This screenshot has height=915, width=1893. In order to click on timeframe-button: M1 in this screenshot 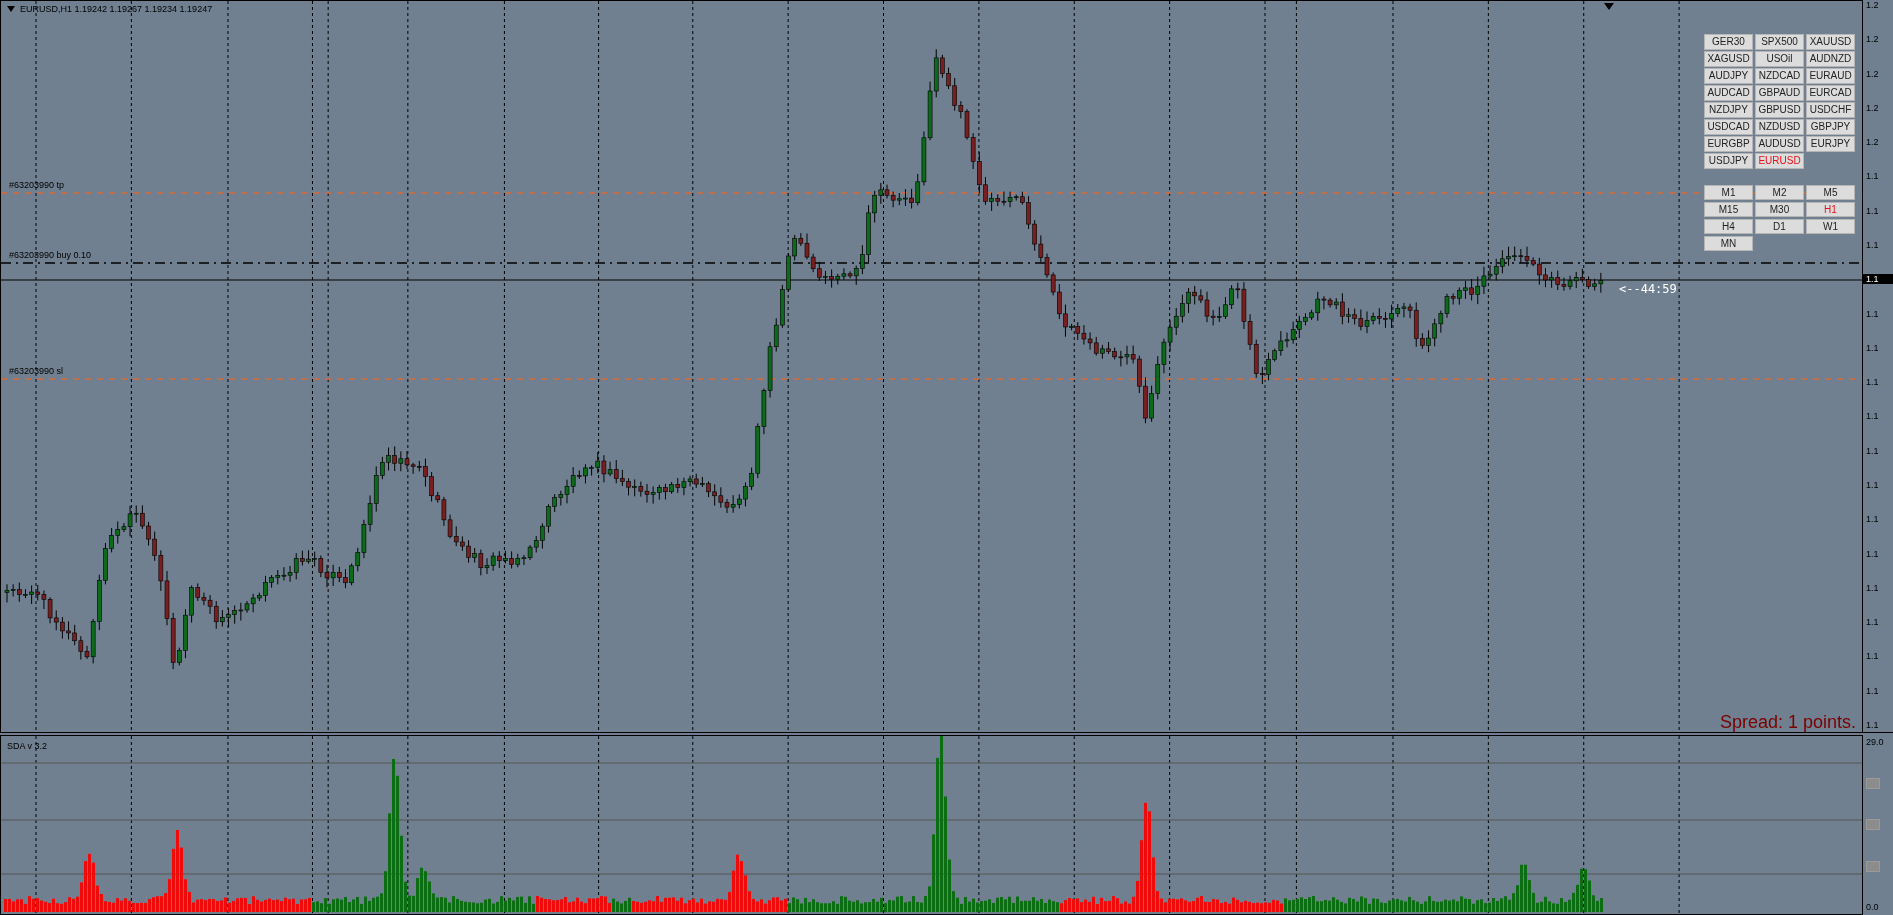, I will do `click(1728, 192)`.